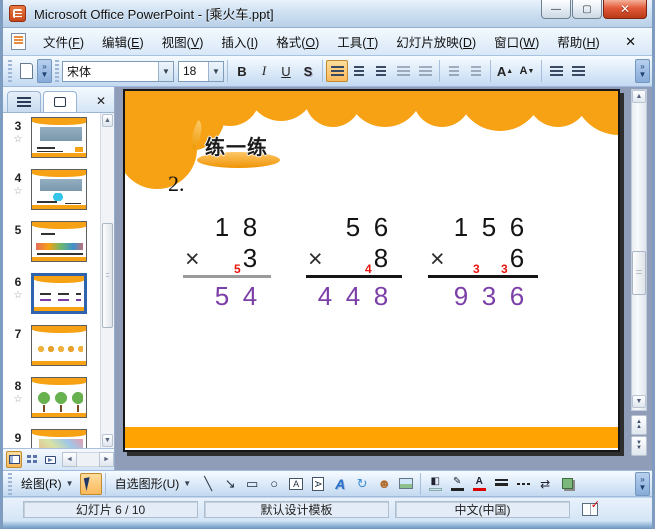  What do you see at coordinates (63, 41) in the screenshot?
I see `menu-item: 文件(F)` at bounding box center [63, 41].